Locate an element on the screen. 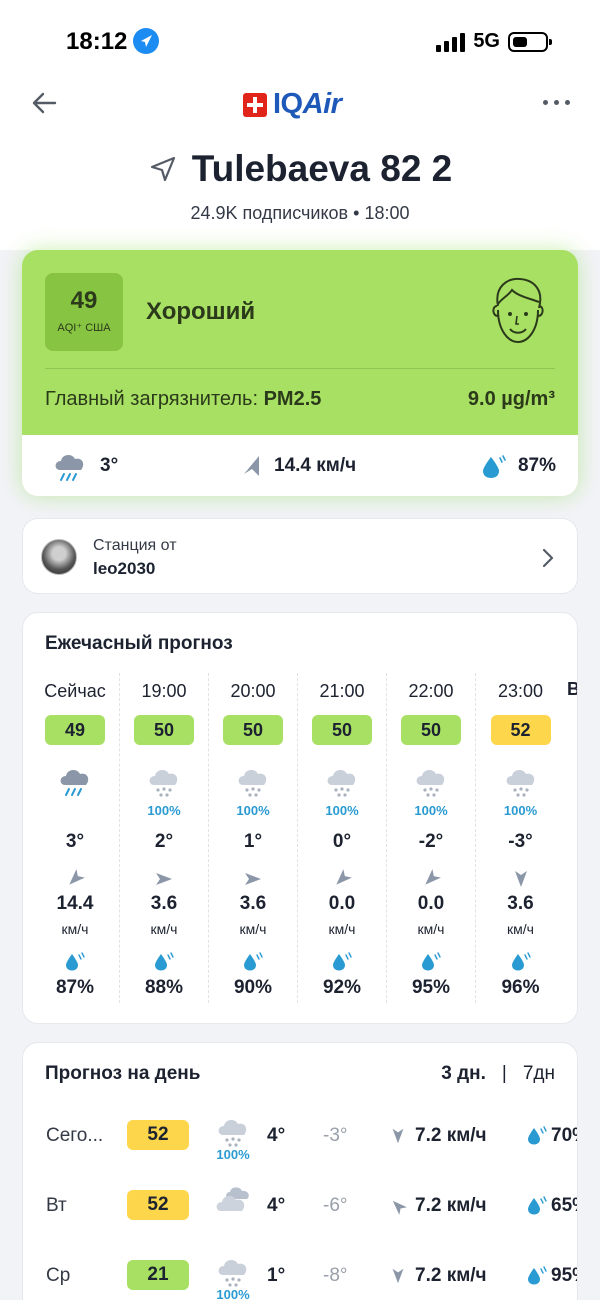 Image resolution: width=600 pixels, height=1300 pixels. daily-day: Вт is located at coordinates (56, 1205).